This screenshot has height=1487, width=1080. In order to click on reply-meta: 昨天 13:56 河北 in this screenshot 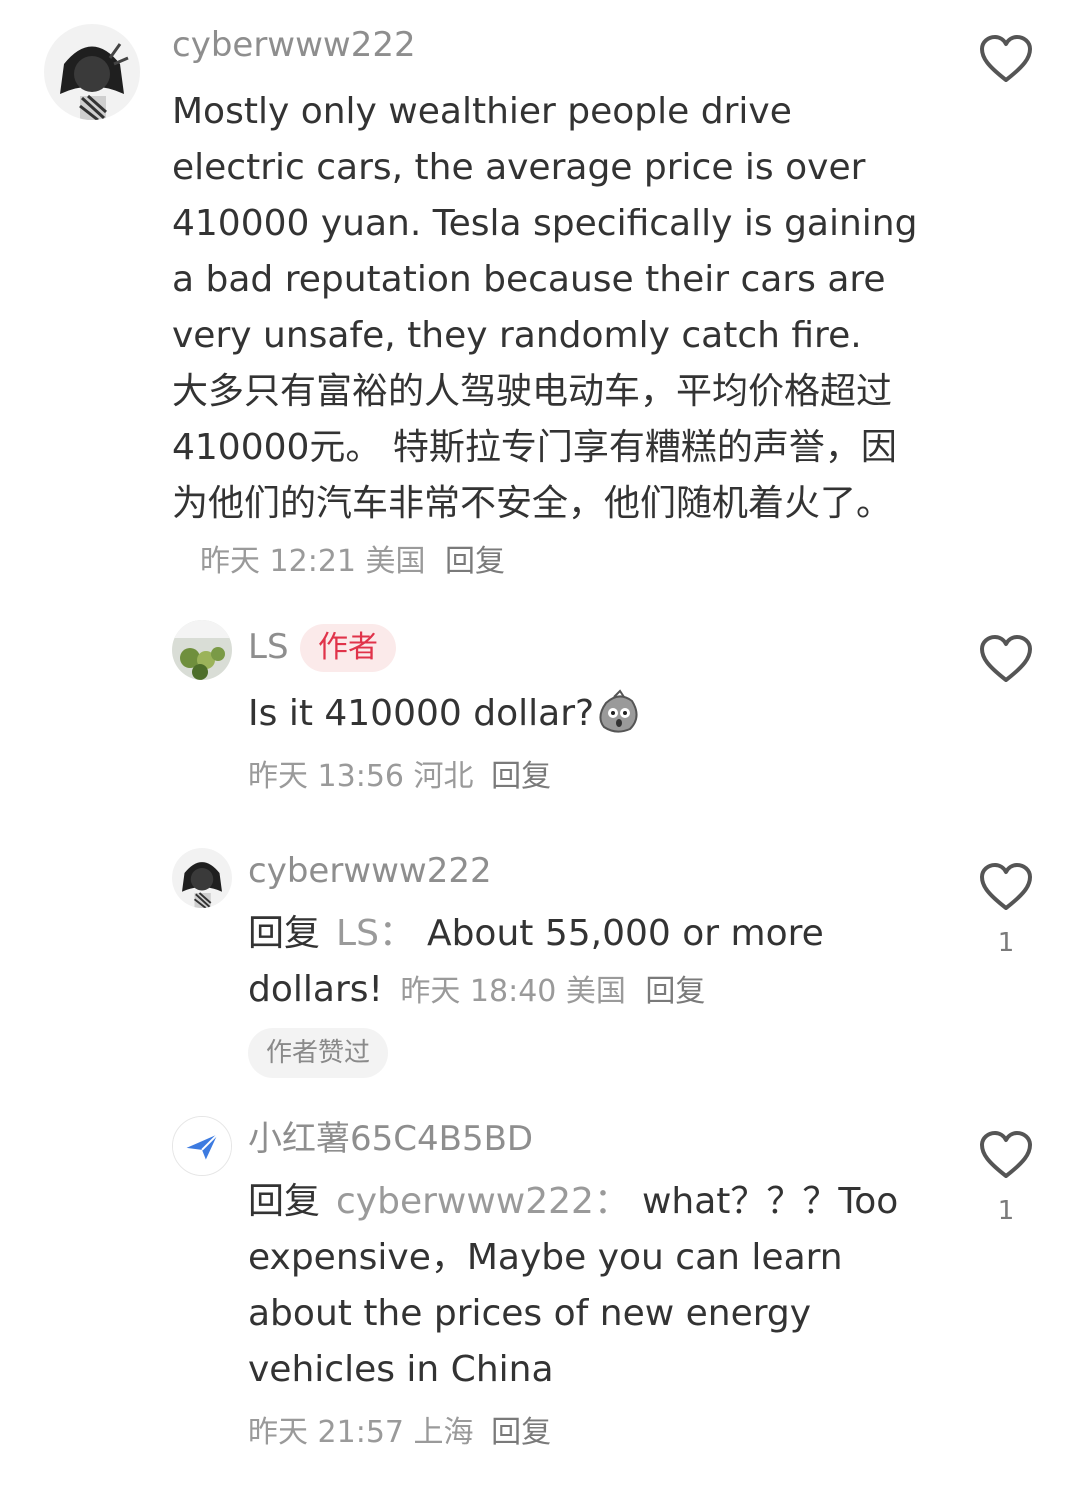, I will do `click(361, 776)`.